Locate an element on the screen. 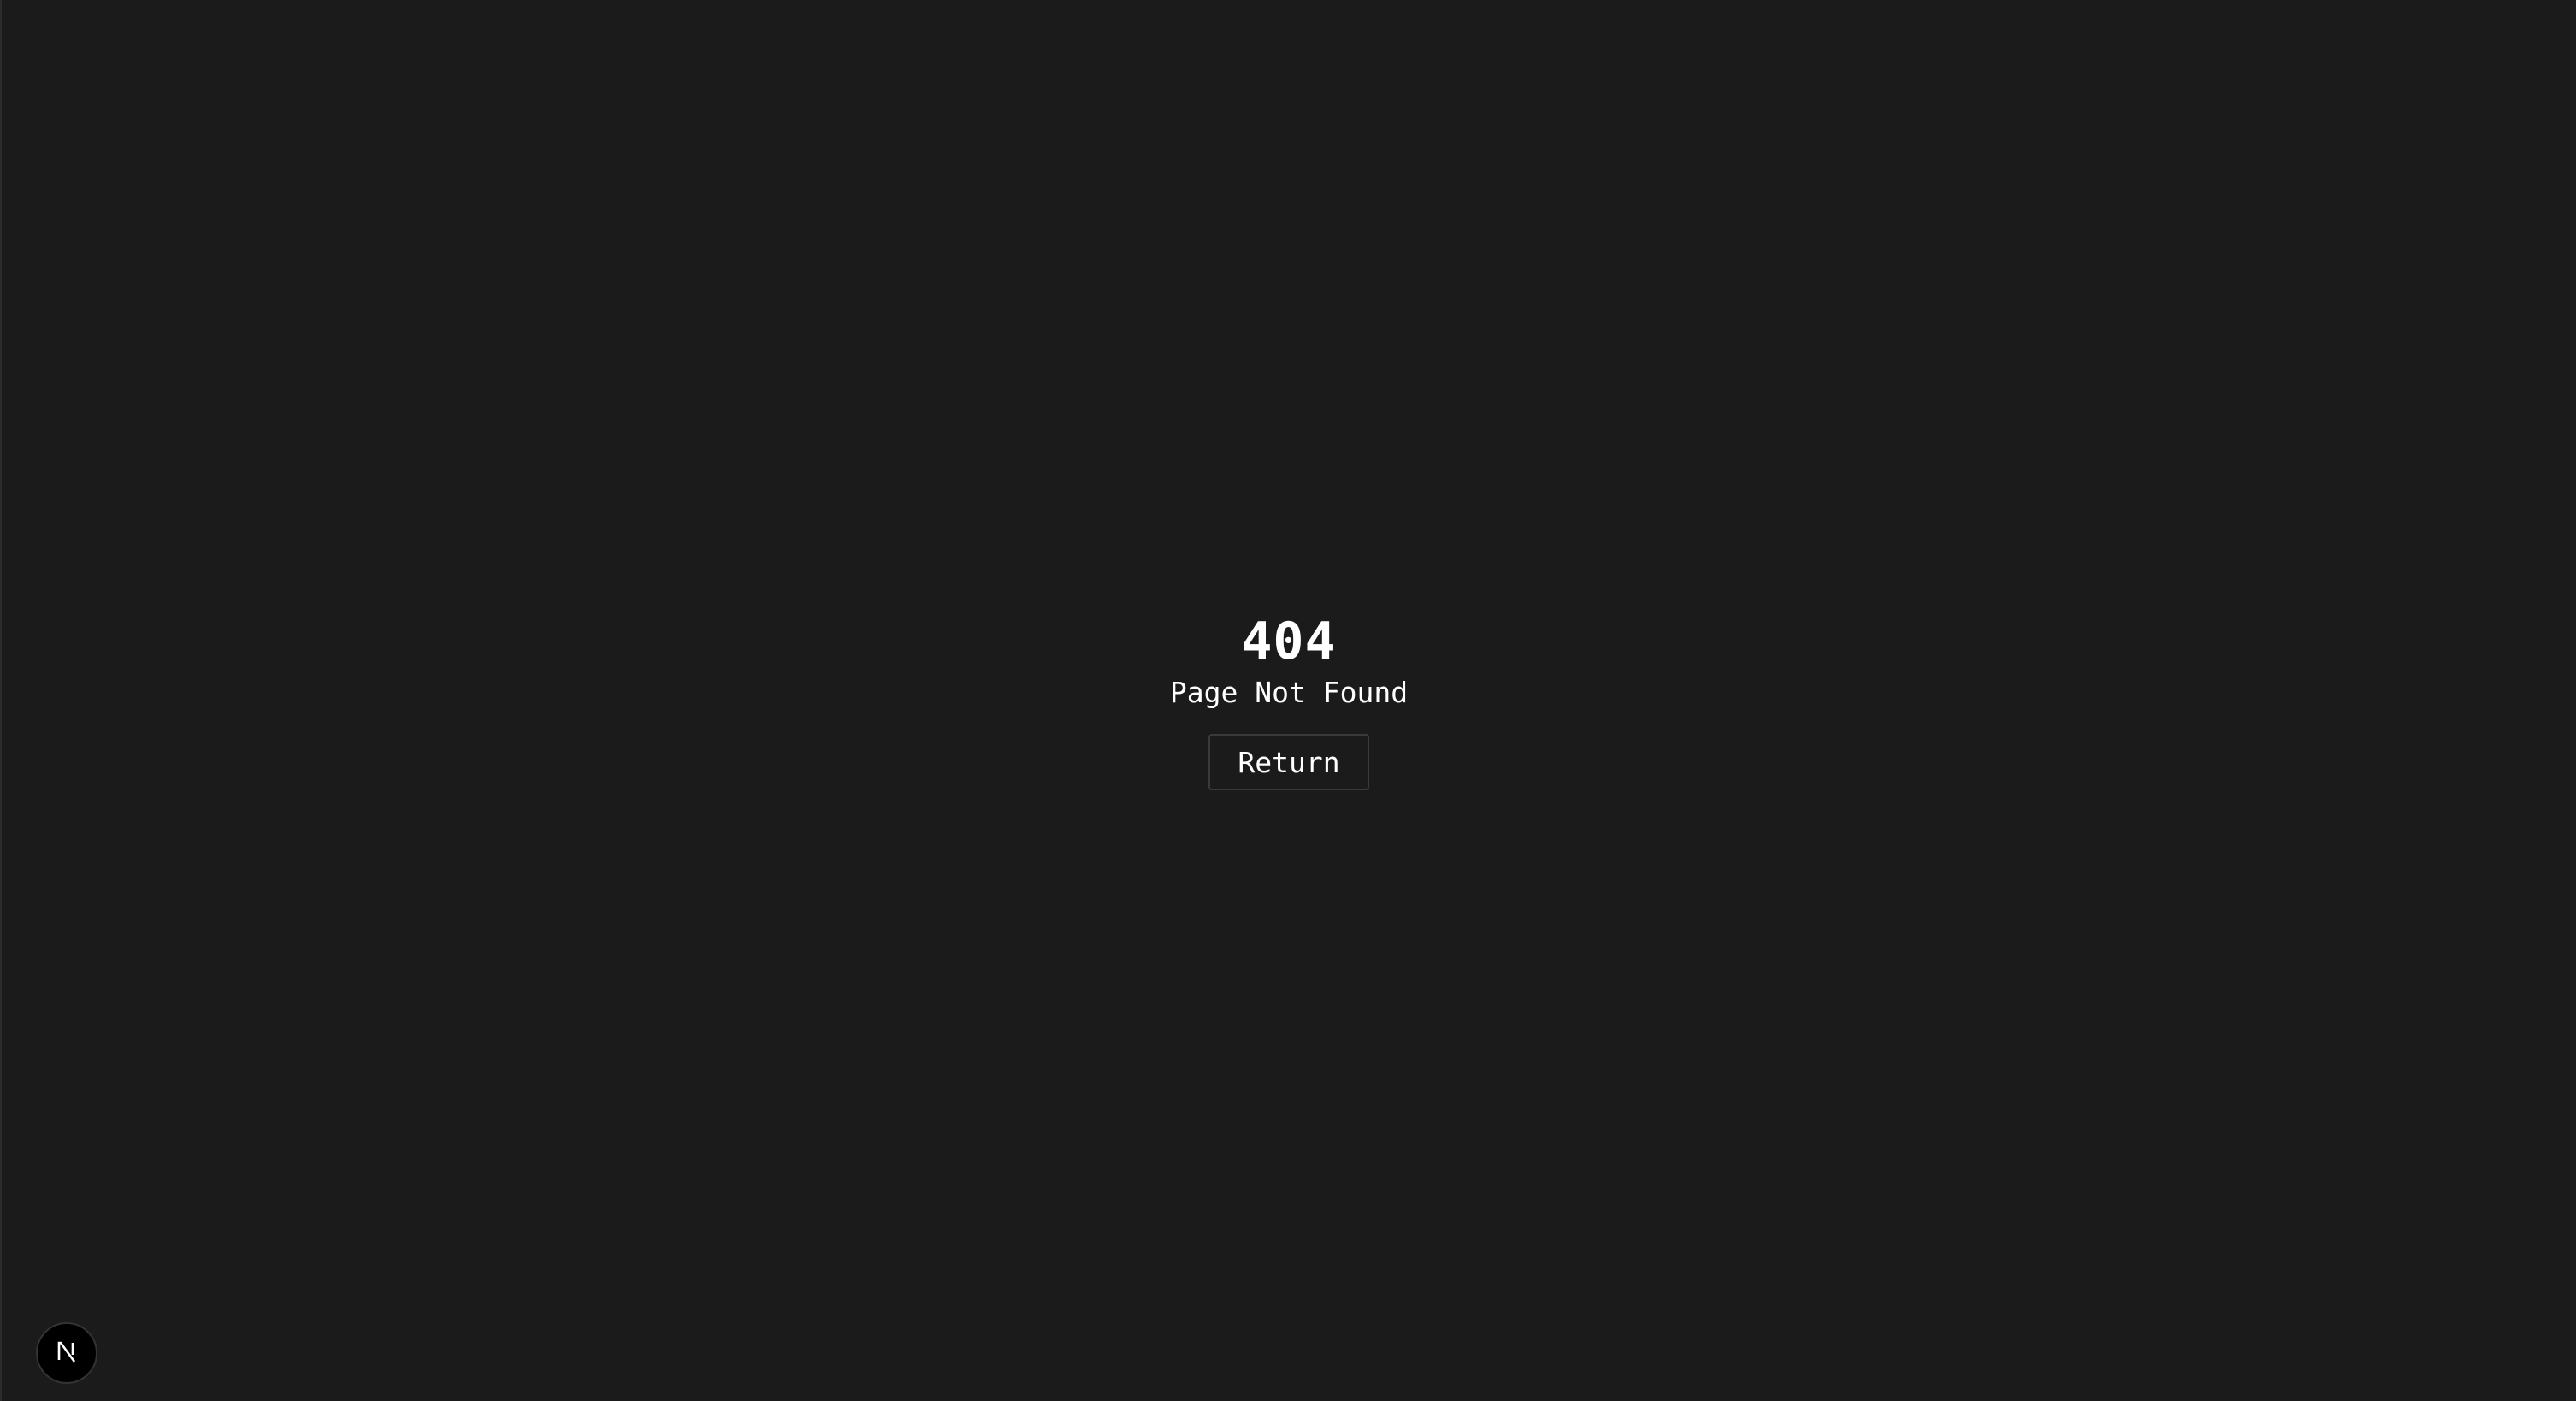  error-code: 404 is located at coordinates (1289, 641).